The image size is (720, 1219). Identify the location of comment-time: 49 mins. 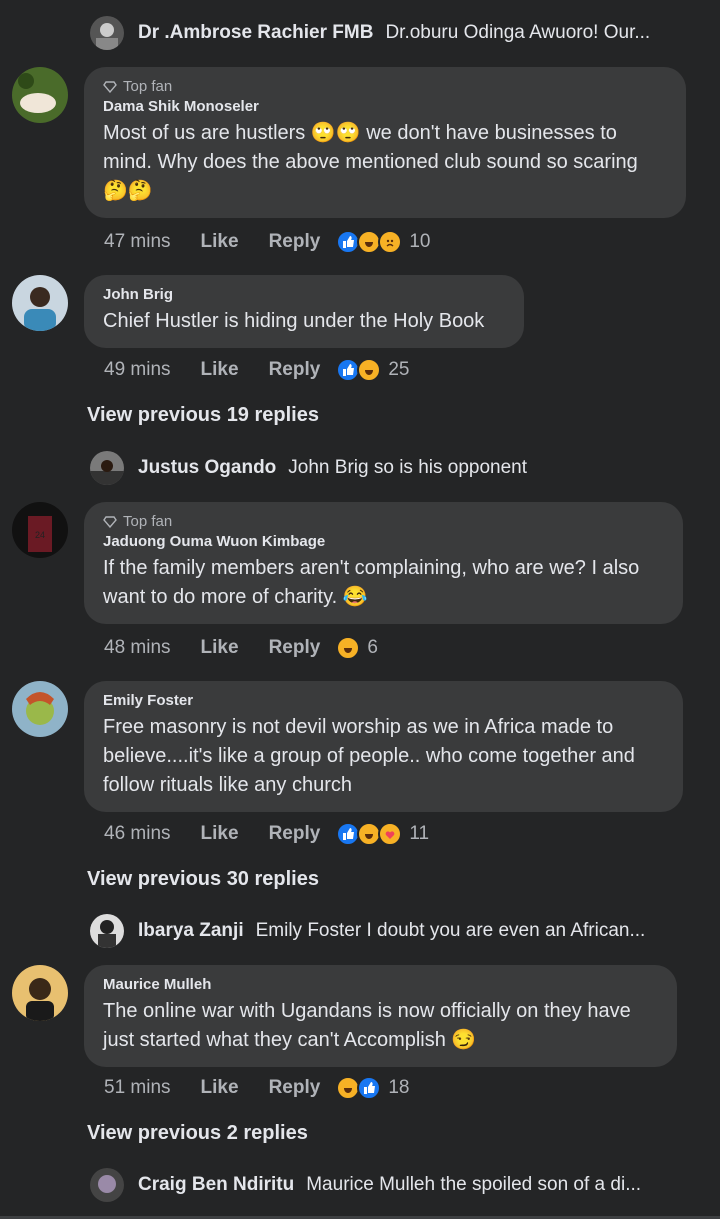
(137, 370).